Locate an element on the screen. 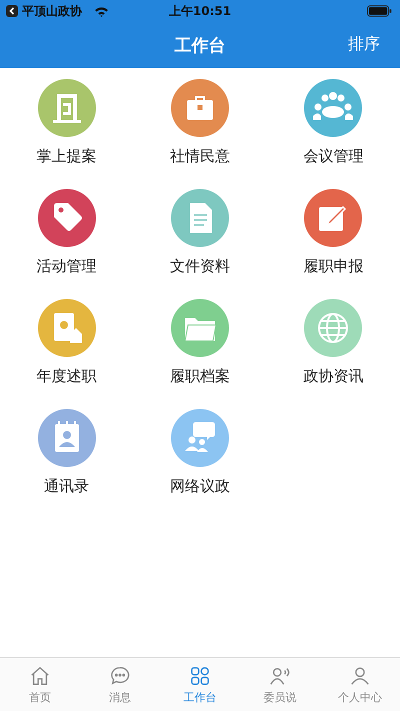  message-icon is located at coordinates (120, 675).